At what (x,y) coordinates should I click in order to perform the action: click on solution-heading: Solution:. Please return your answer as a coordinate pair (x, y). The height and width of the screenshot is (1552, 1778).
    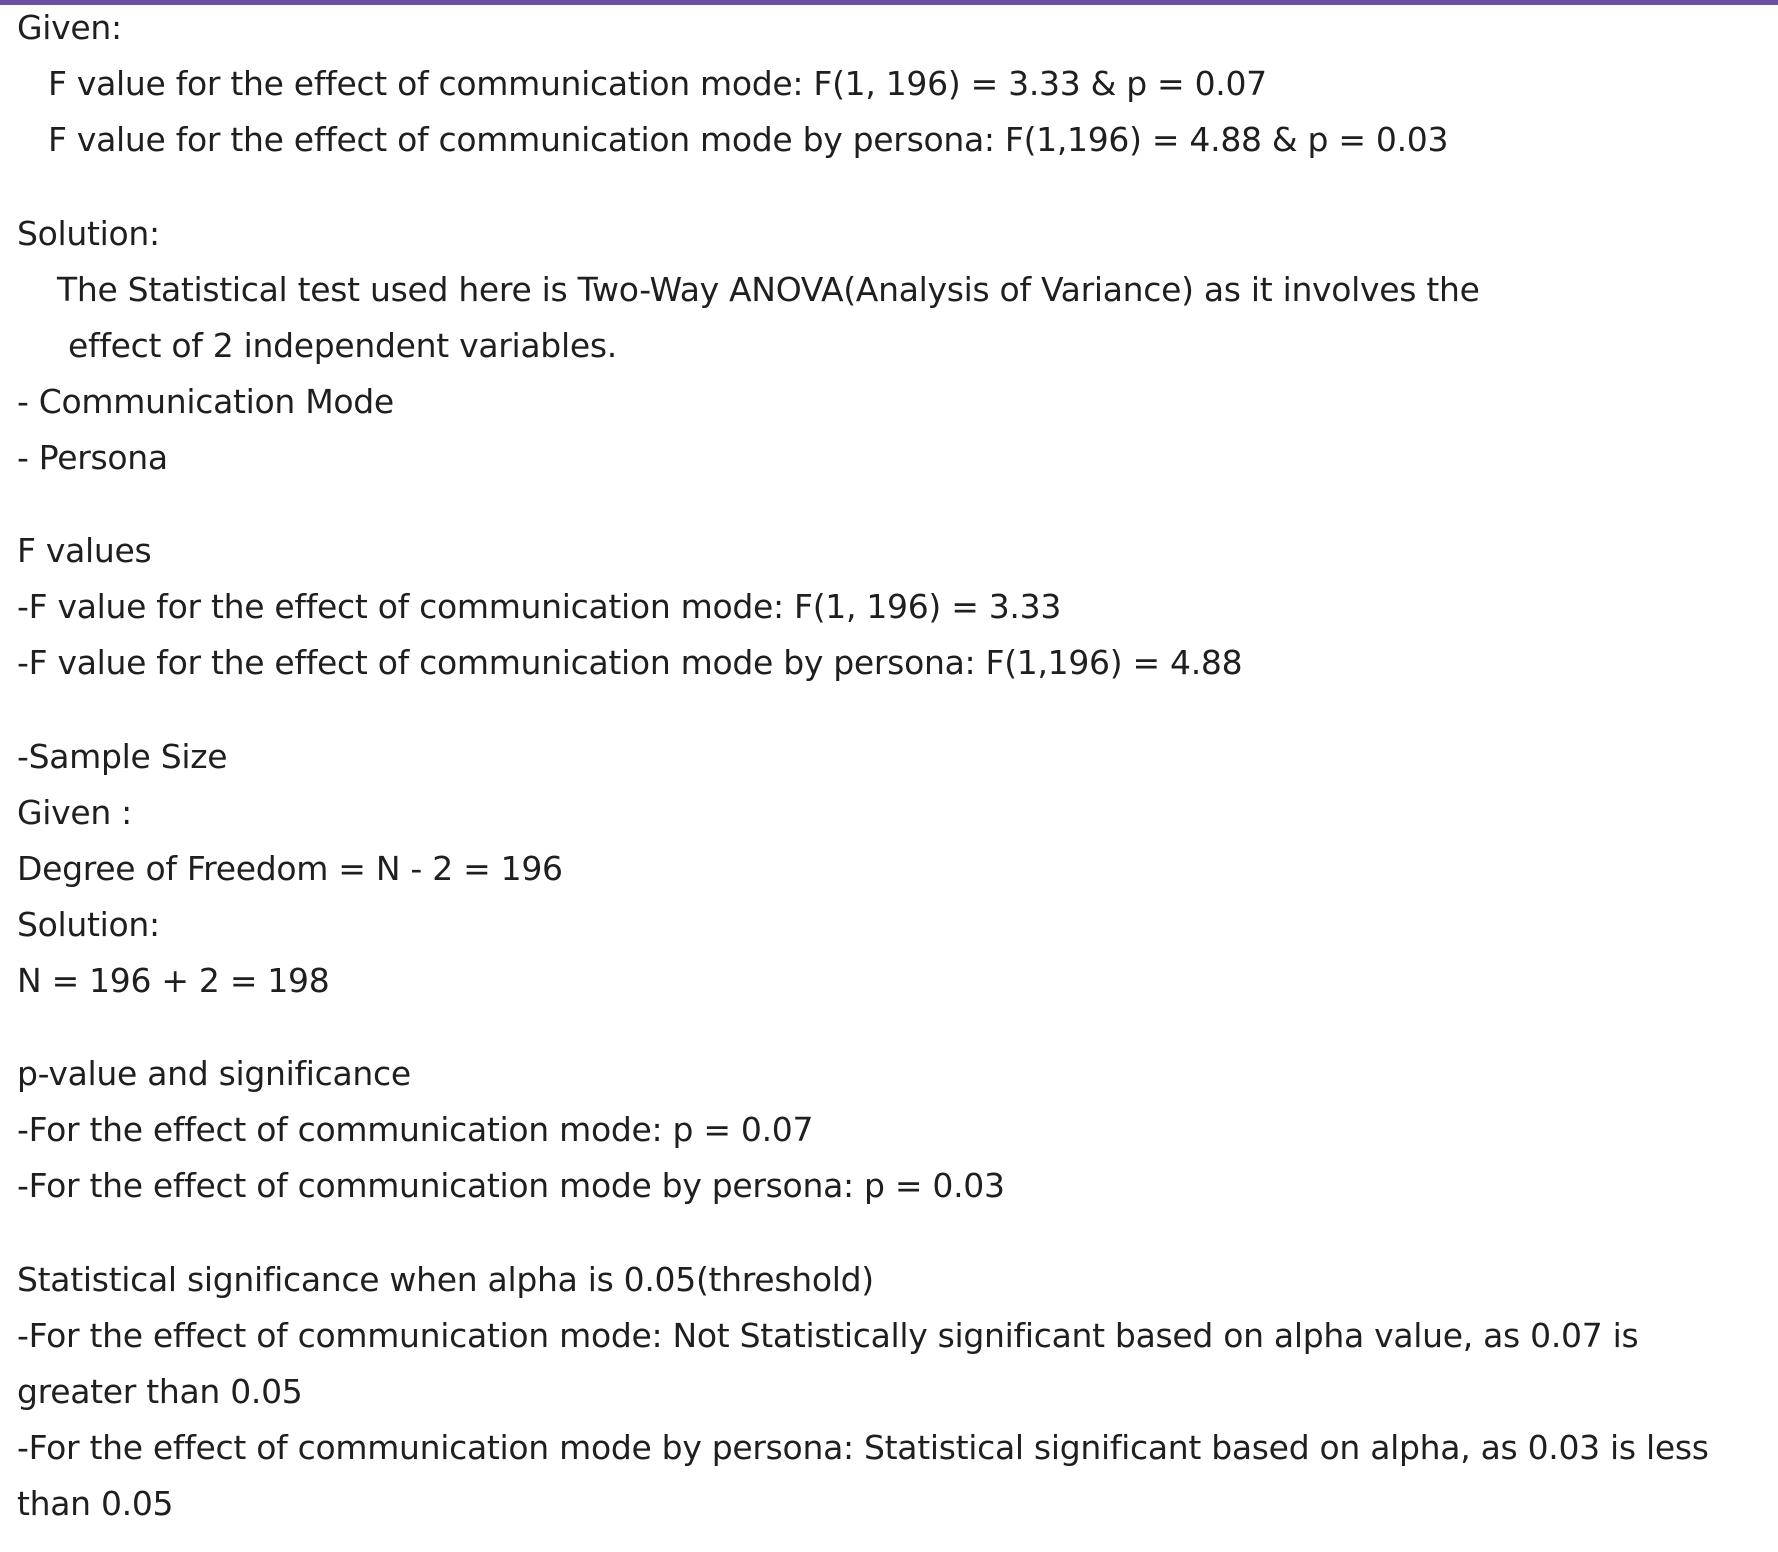
    Looking at the image, I should click on (88, 233).